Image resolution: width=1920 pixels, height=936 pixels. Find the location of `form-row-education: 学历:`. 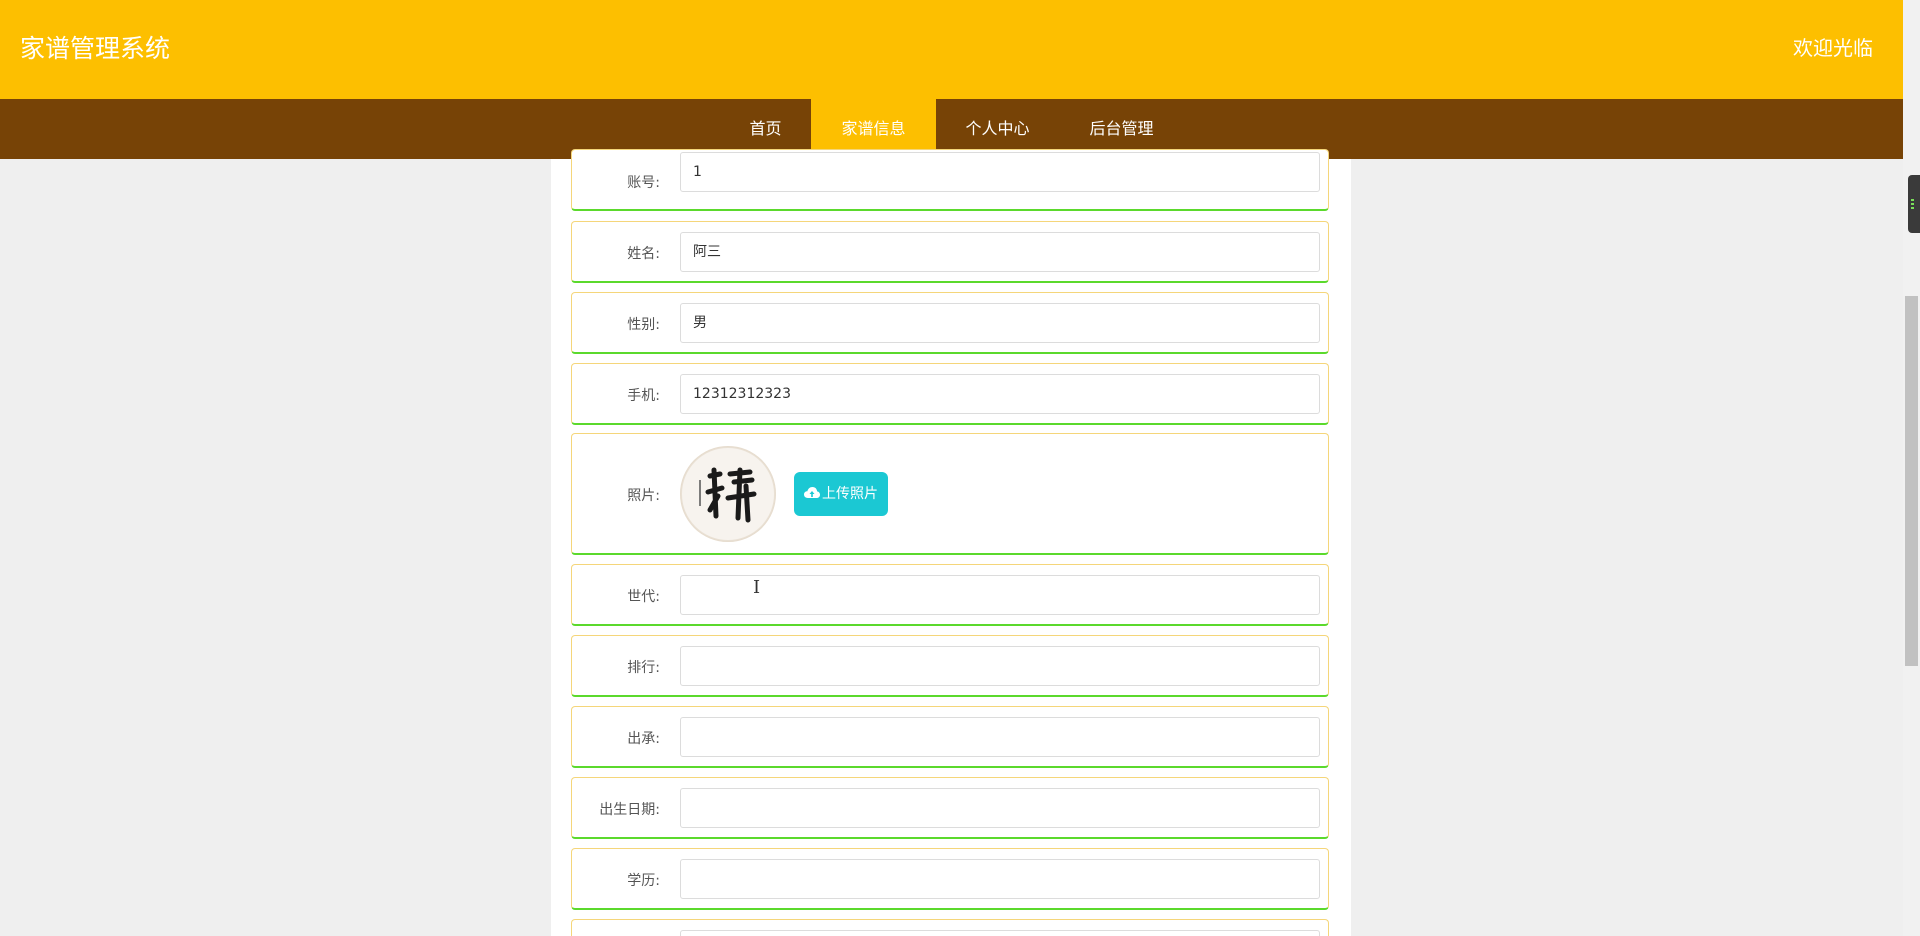

form-row-education: 学历: is located at coordinates (950, 879).